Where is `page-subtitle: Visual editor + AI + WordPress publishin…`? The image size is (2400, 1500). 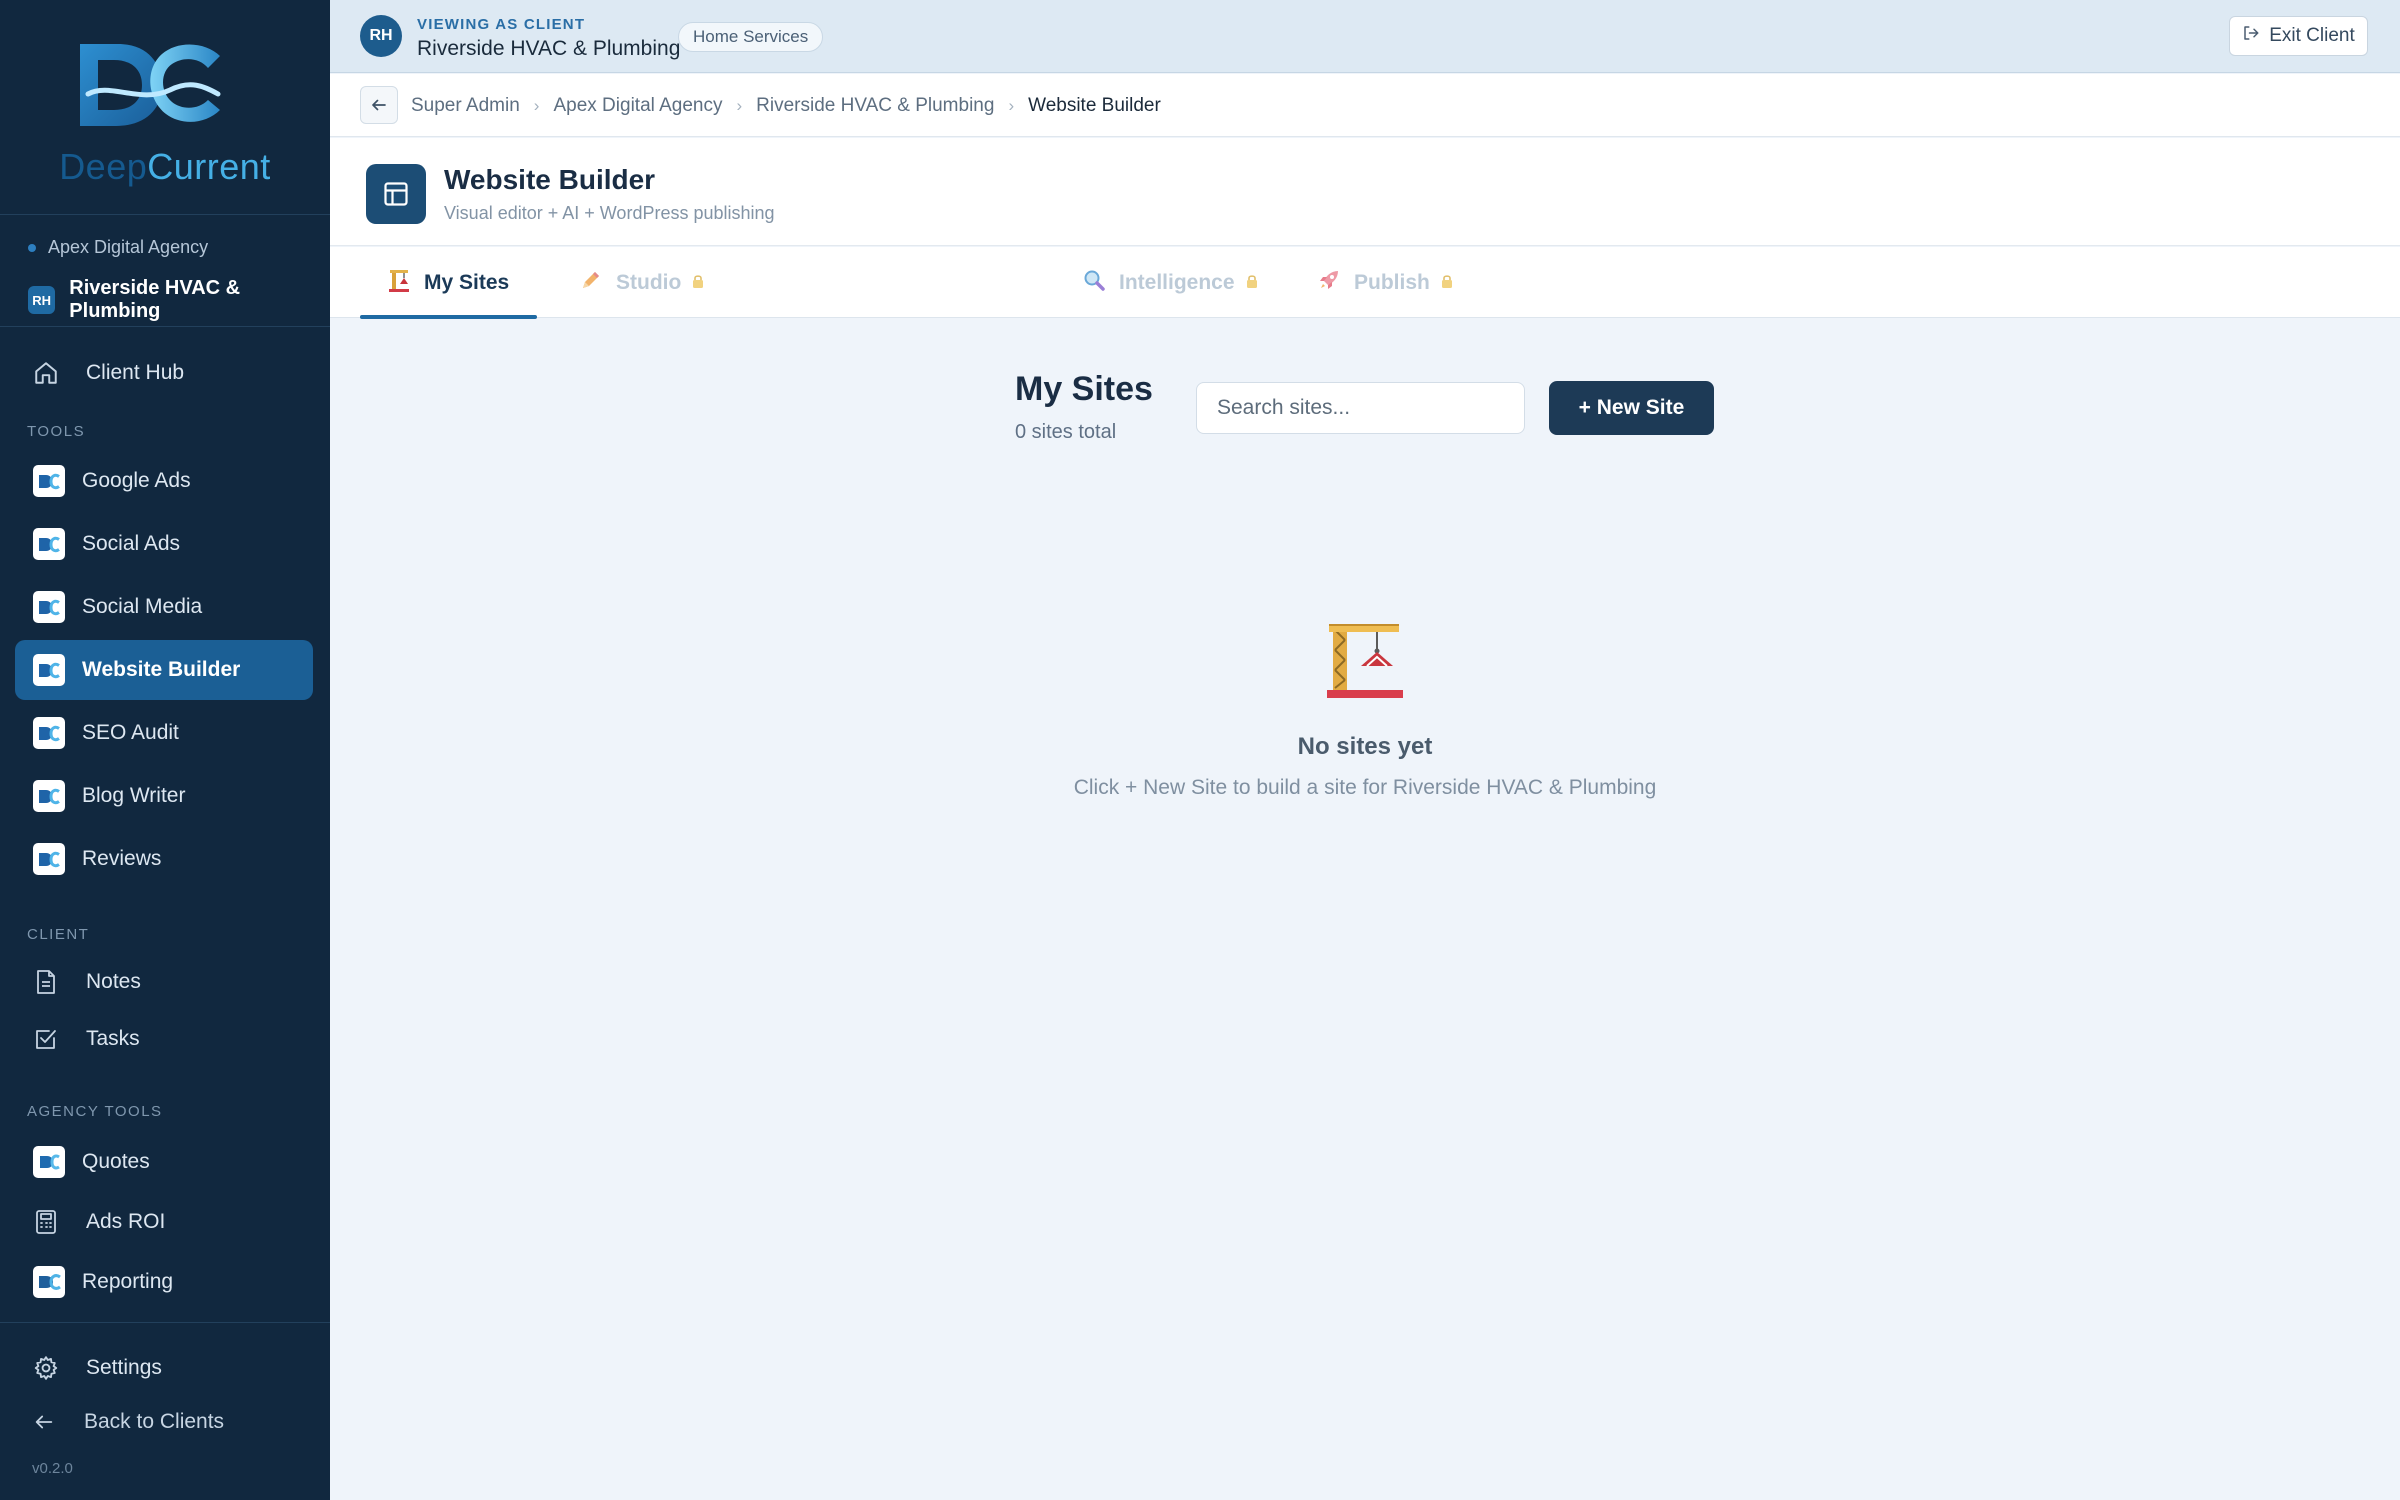
page-subtitle: Visual editor + AI + WordPress publishin… is located at coordinates (609, 213).